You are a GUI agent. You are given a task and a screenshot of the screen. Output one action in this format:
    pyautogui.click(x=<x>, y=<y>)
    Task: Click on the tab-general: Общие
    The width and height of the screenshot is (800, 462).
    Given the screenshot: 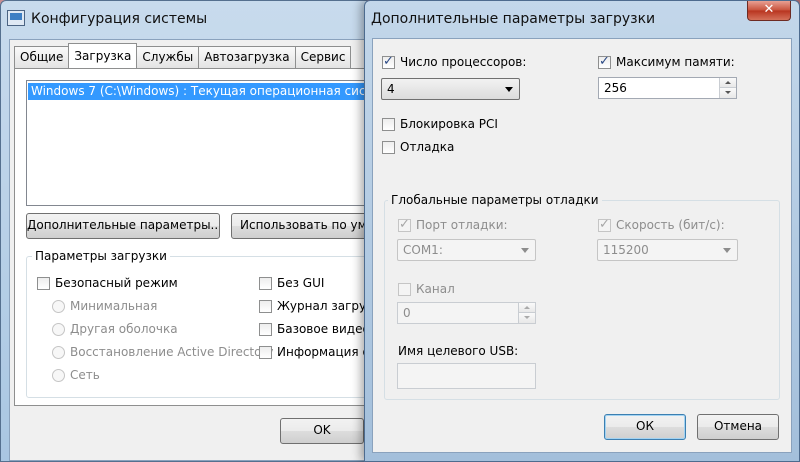 What is the action you would take?
    pyautogui.click(x=42, y=57)
    